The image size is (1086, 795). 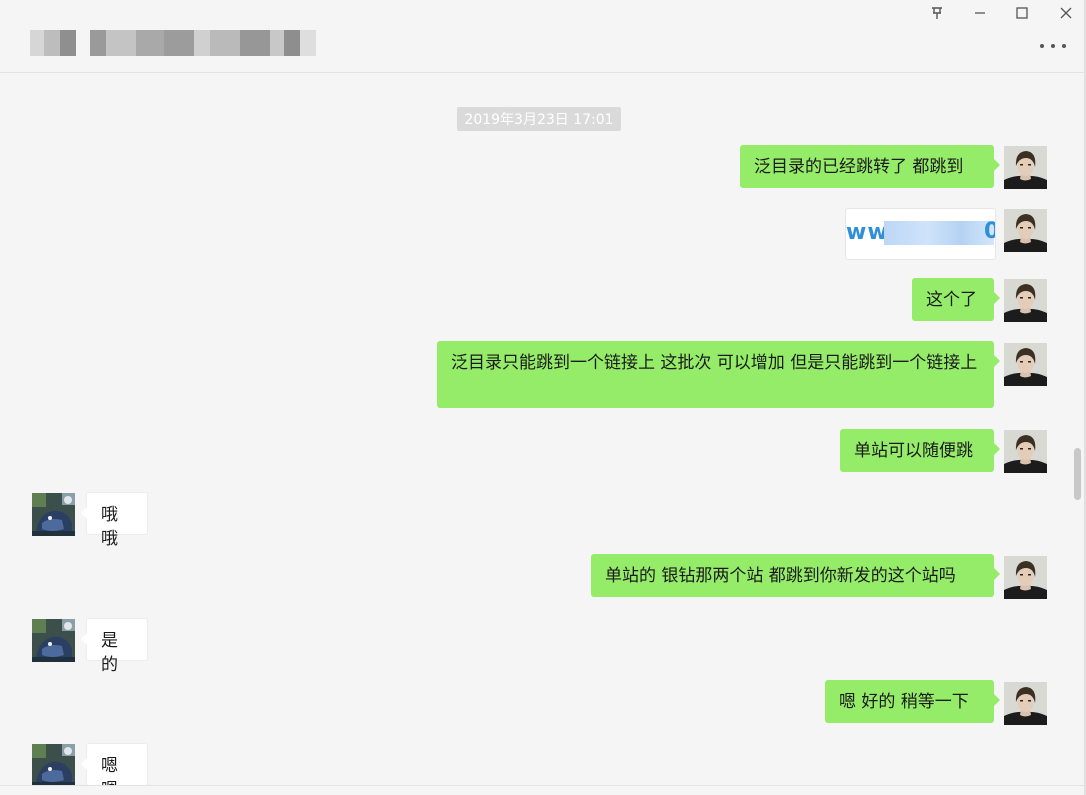 I want to click on message-timestamp: 2019年3月23日 17:01, so click(x=539, y=119).